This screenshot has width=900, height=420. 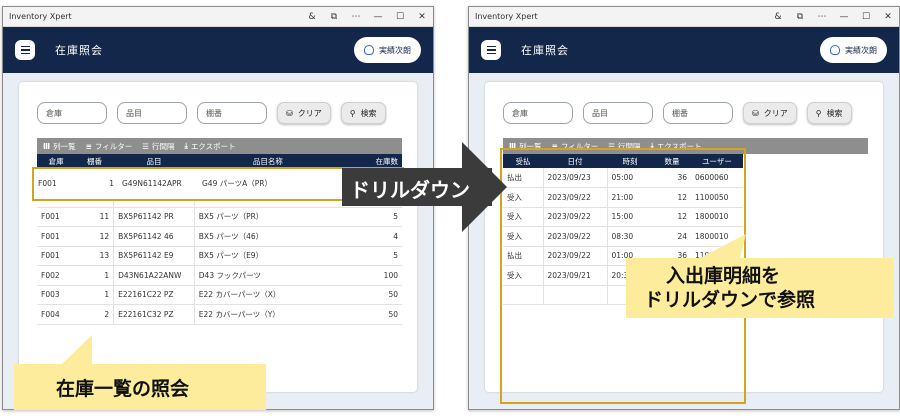 I want to click on right-callout: 入出庫明細を ドリルダウンで参照, so click(x=760, y=288).